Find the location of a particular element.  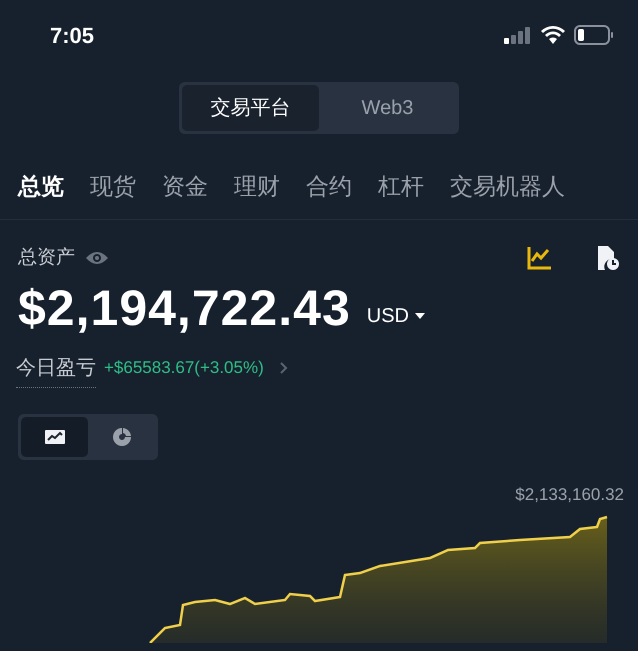

platform-tab: Web3 is located at coordinates (387, 108).